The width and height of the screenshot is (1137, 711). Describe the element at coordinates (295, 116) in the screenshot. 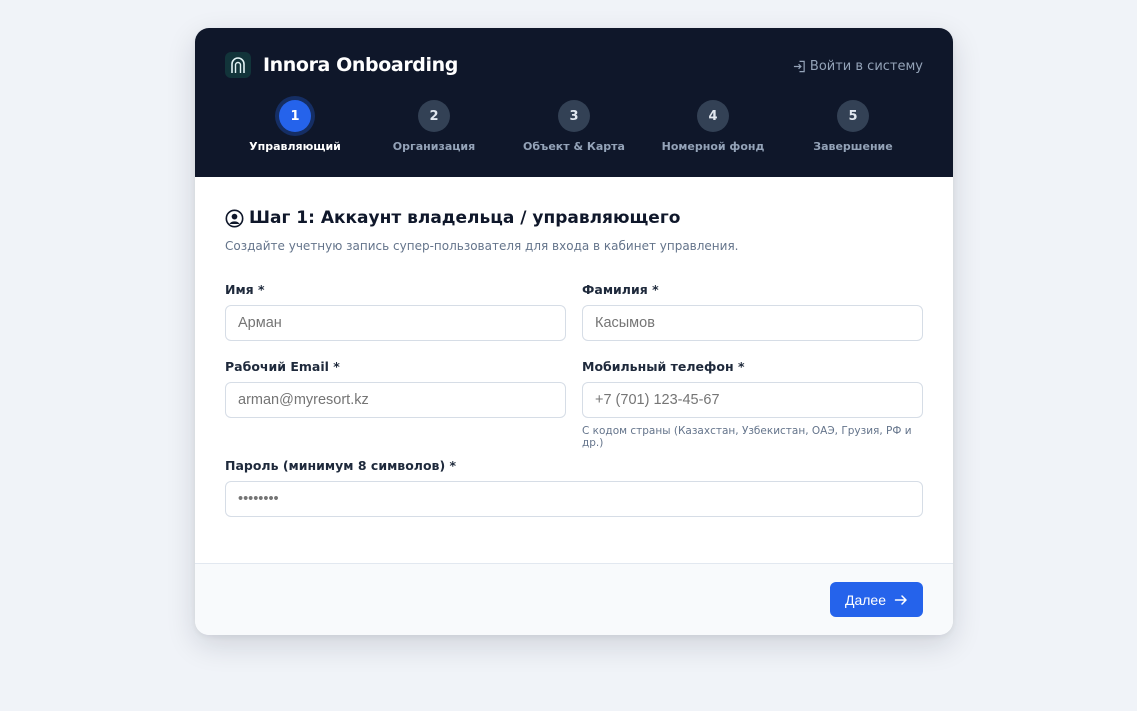

I see `step-number: 1` at that location.